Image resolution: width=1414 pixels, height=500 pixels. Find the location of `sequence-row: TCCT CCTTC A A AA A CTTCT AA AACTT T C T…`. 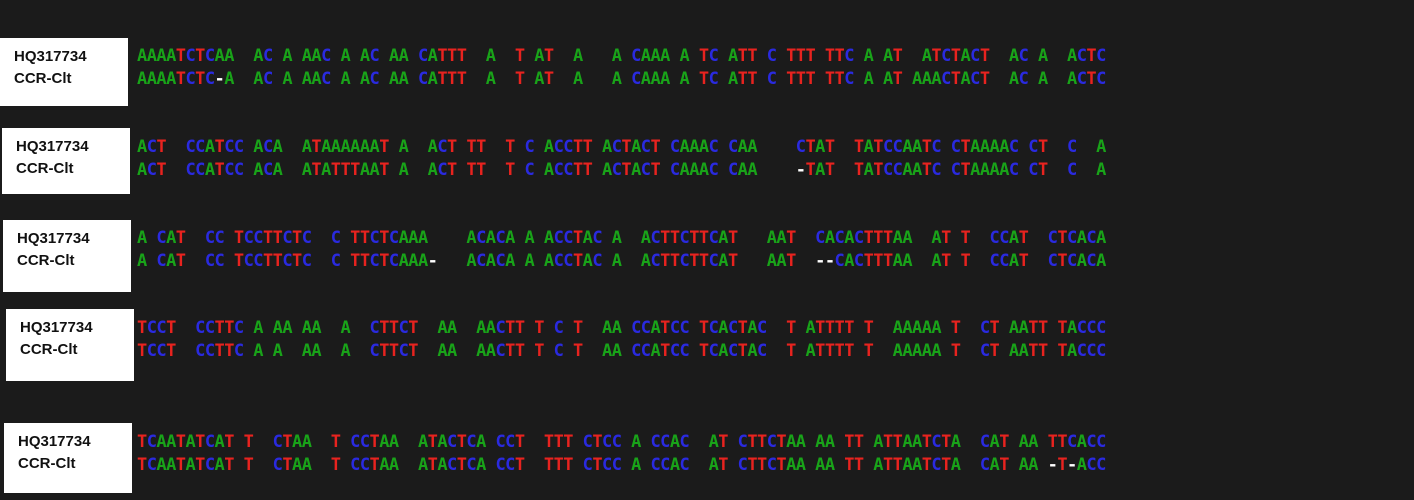

sequence-row: TCCT CCTTC A A AA A CTTCT AA AACTT T C T… is located at coordinates (621, 351).